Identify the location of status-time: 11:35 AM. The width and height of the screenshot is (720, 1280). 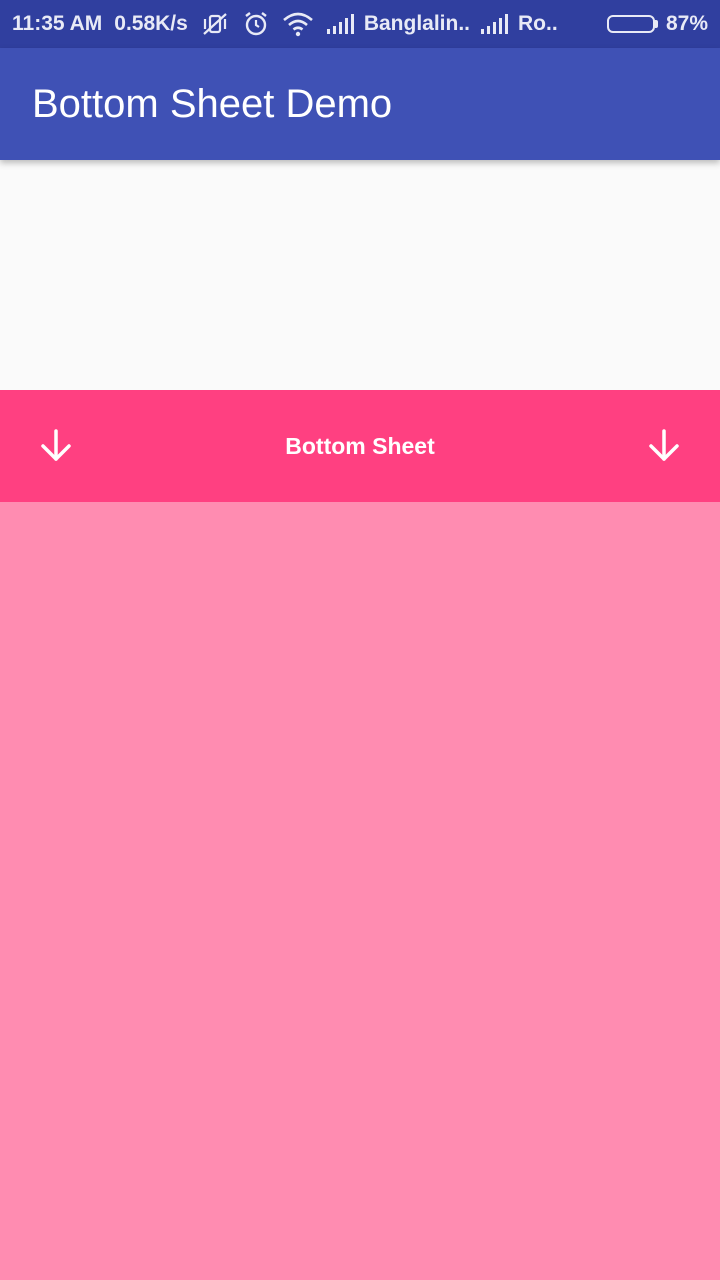
(57, 23).